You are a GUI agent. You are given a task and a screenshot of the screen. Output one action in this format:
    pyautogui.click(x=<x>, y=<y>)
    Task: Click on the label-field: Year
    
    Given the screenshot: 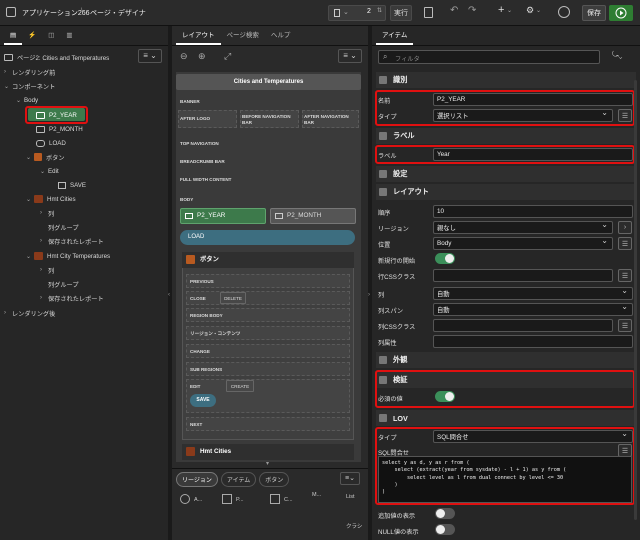 What is the action you would take?
    pyautogui.click(x=533, y=154)
    